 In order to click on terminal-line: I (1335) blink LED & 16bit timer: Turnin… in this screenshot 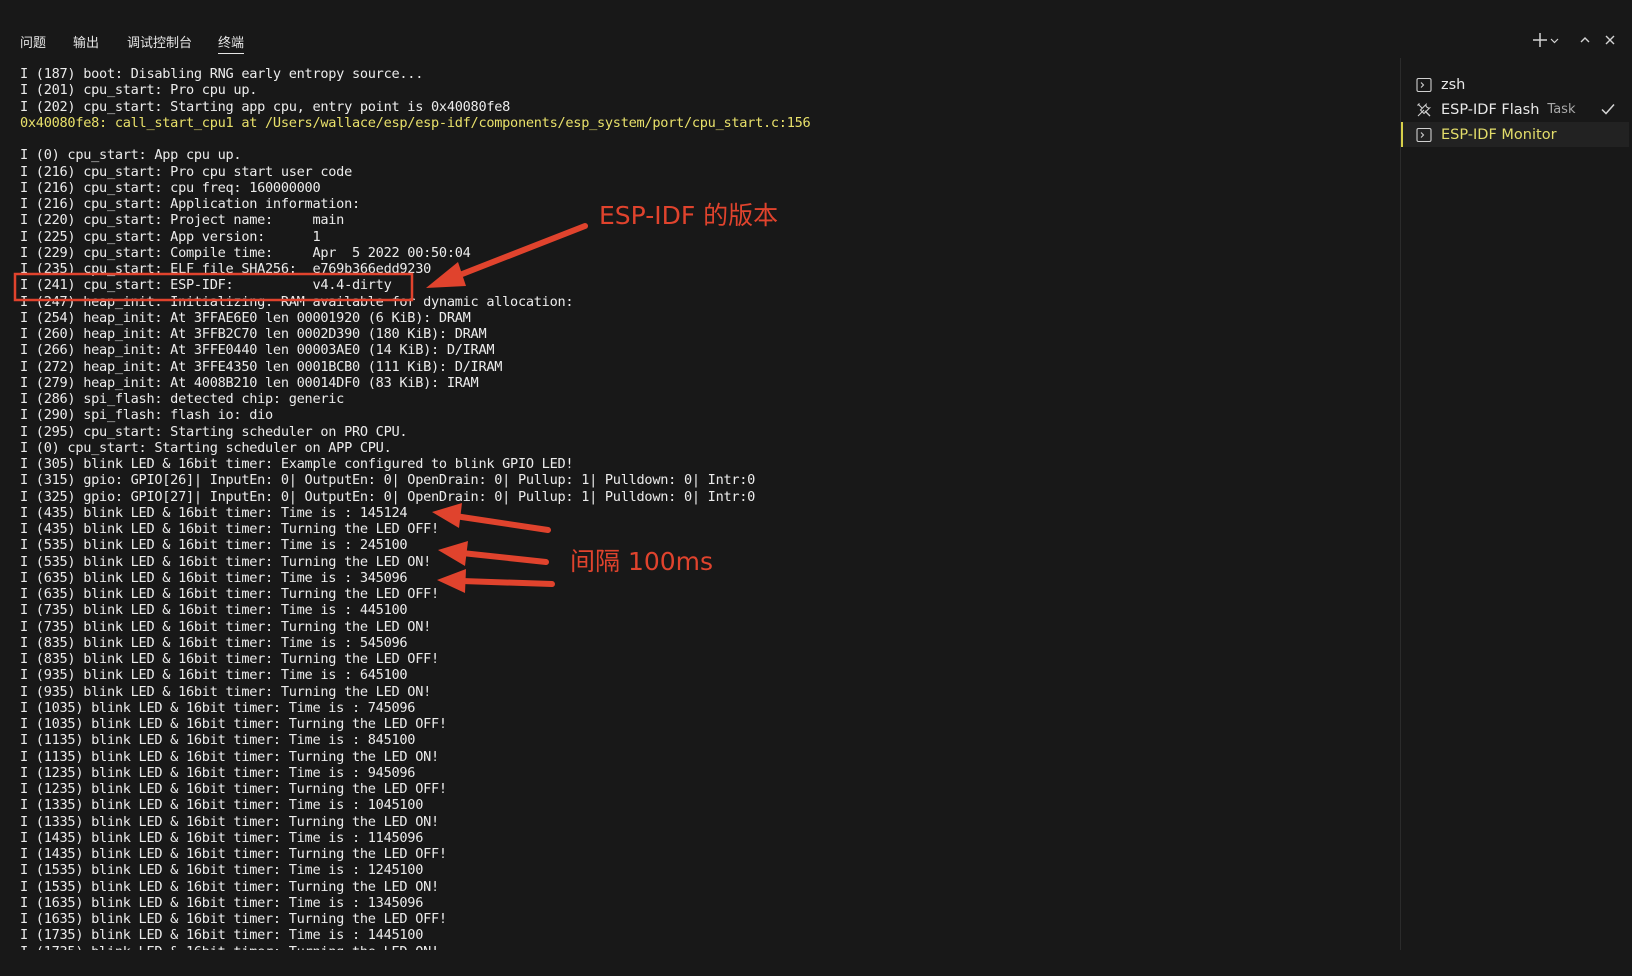, I will do `click(229, 821)`.